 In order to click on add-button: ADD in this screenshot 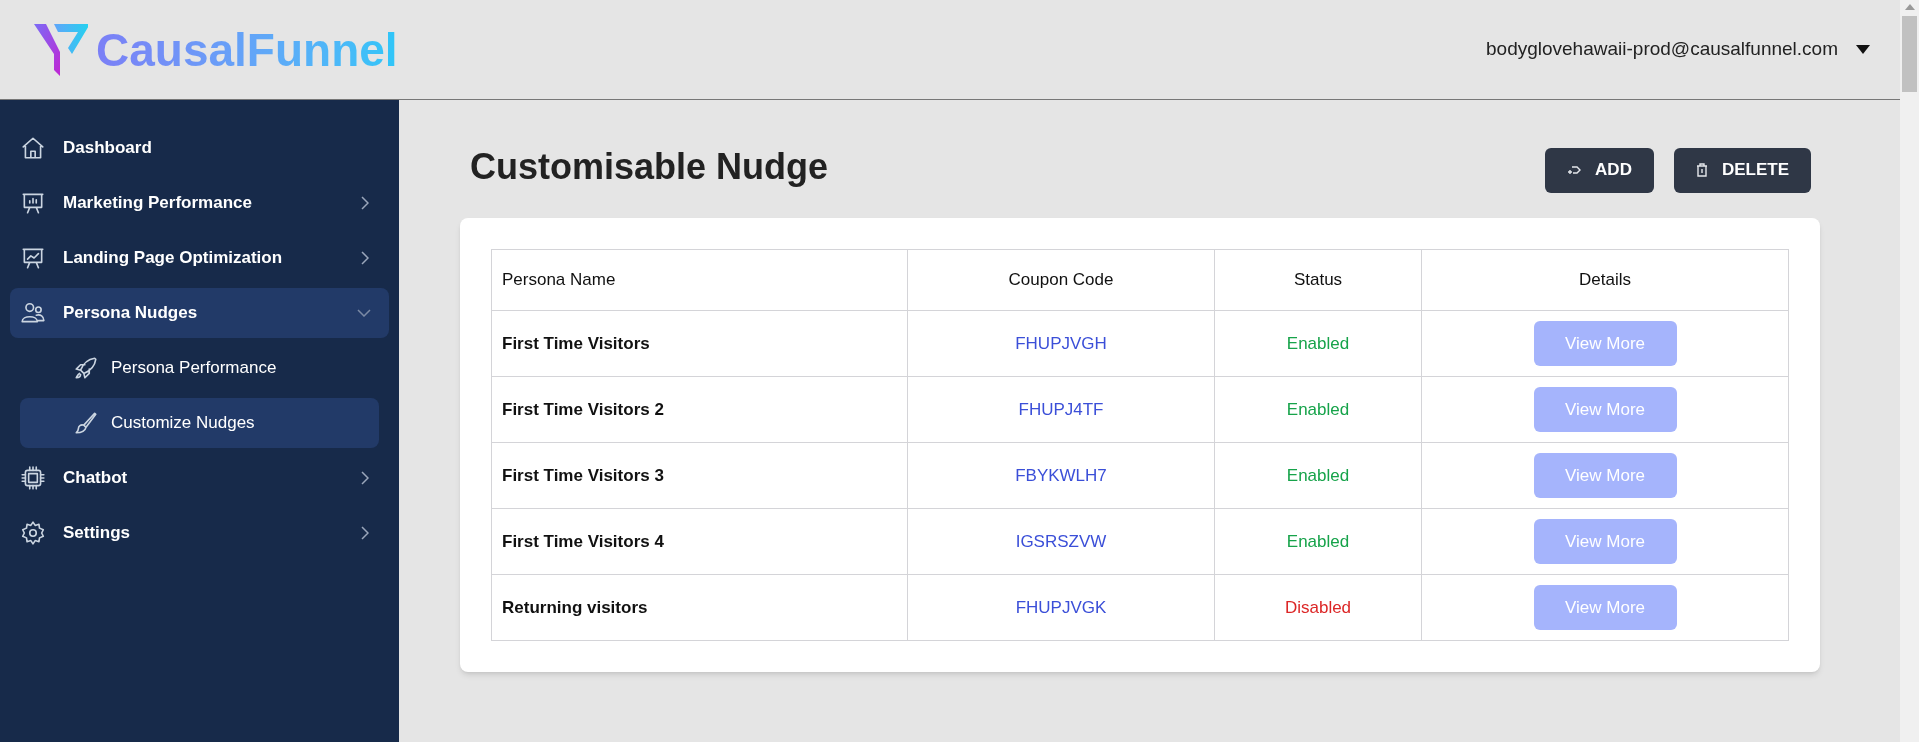, I will do `click(1599, 170)`.